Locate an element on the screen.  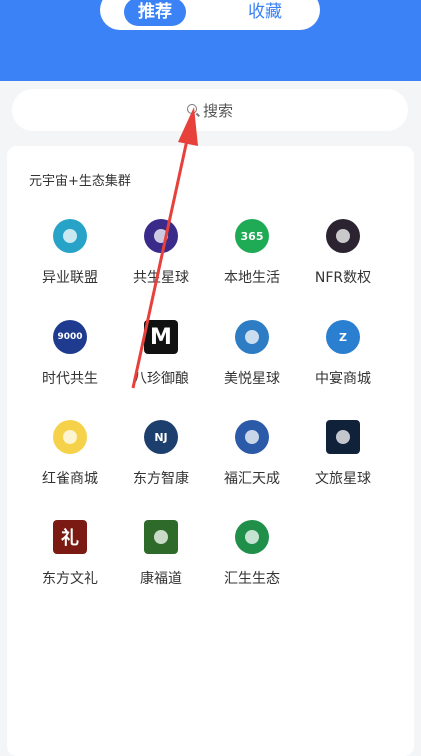
tab-recommend: 推荐 is located at coordinates (155, 13).